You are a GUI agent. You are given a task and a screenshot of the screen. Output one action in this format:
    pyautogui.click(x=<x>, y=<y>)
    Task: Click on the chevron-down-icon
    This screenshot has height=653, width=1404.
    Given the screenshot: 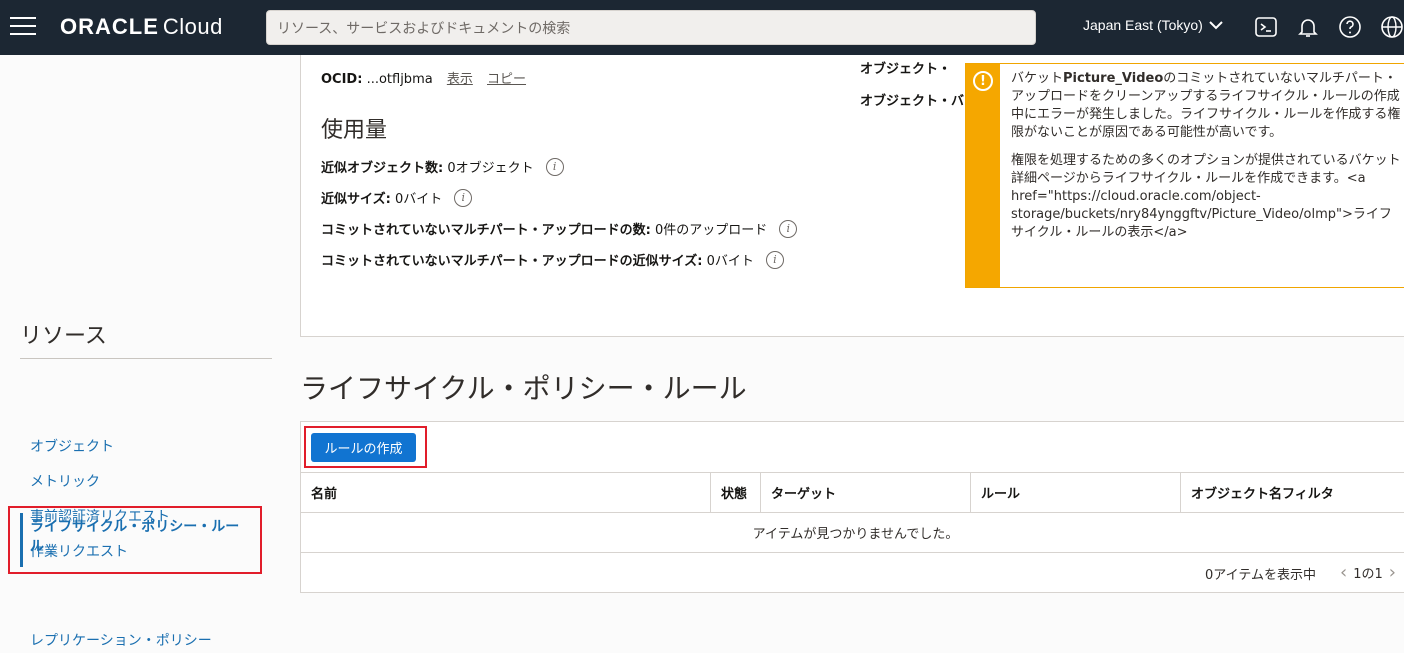 What is the action you would take?
    pyautogui.click(x=1216, y=25)
    